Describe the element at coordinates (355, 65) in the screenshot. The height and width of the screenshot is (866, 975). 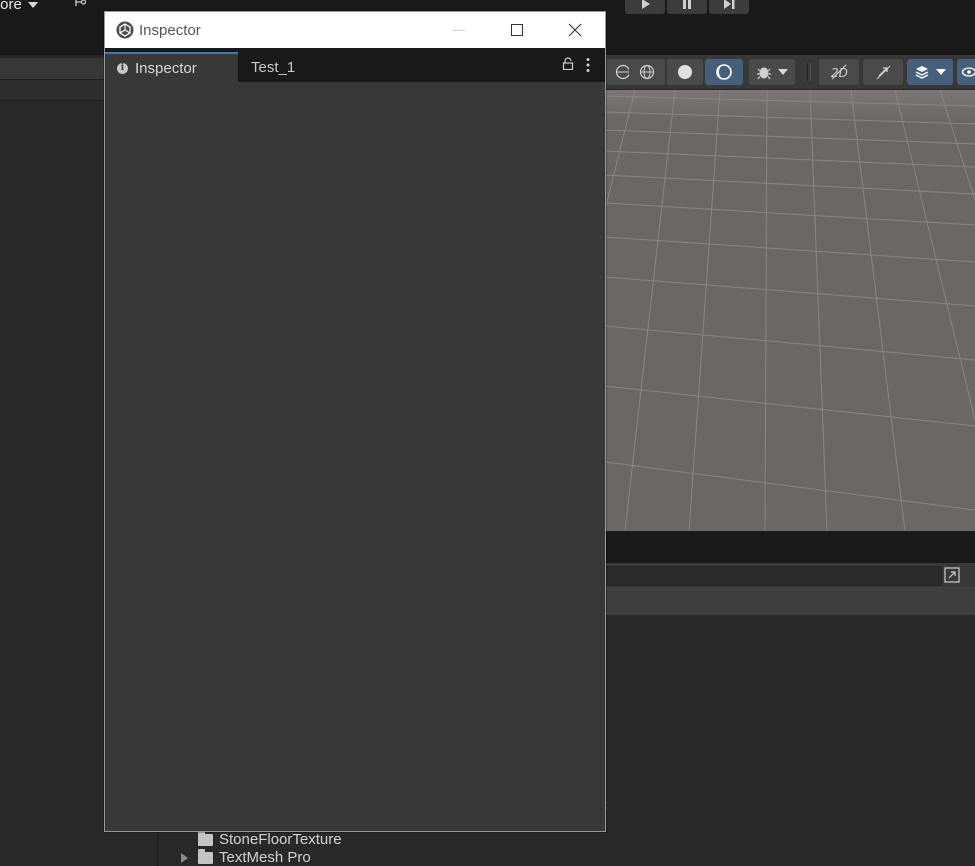
I see `tab-bar: i Inspector Test_1` at that location.